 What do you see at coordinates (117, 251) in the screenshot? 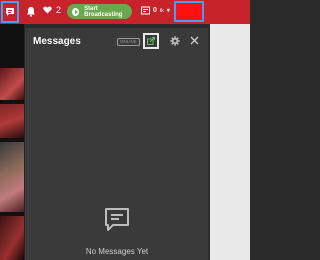
I see `empty-messages-text: No Messages Yet` at bounding box center [117, 251].